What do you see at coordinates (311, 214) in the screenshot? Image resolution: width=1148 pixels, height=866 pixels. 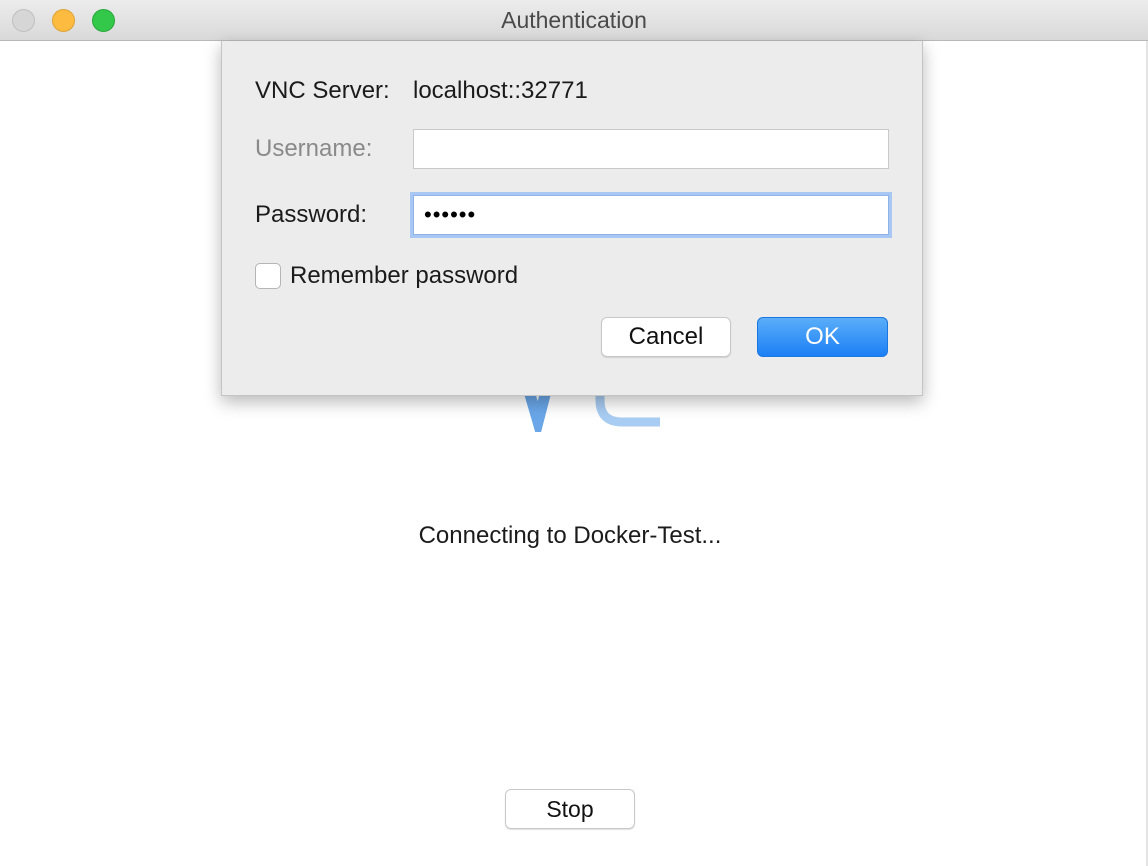 I see `password-label: Password:` at bounding box center [311, 214].